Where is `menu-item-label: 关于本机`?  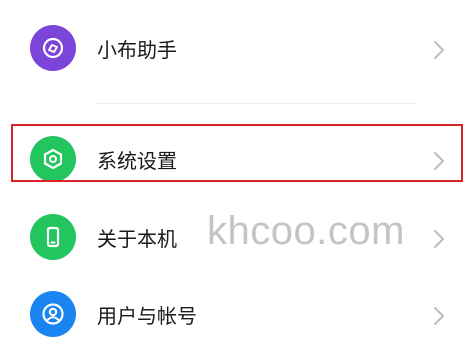
menu-item-label: 关于本机 is located at coordinates (137, 239).